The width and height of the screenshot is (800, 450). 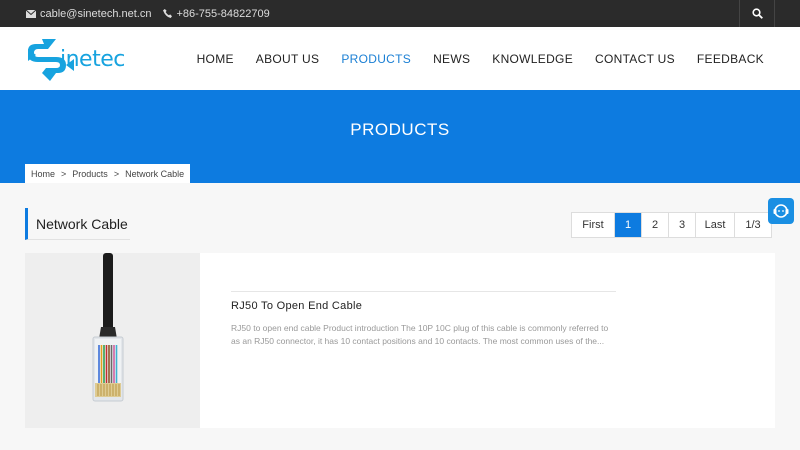 I want to click on breadcrumb-products: Products, so click(x=90, y=174).